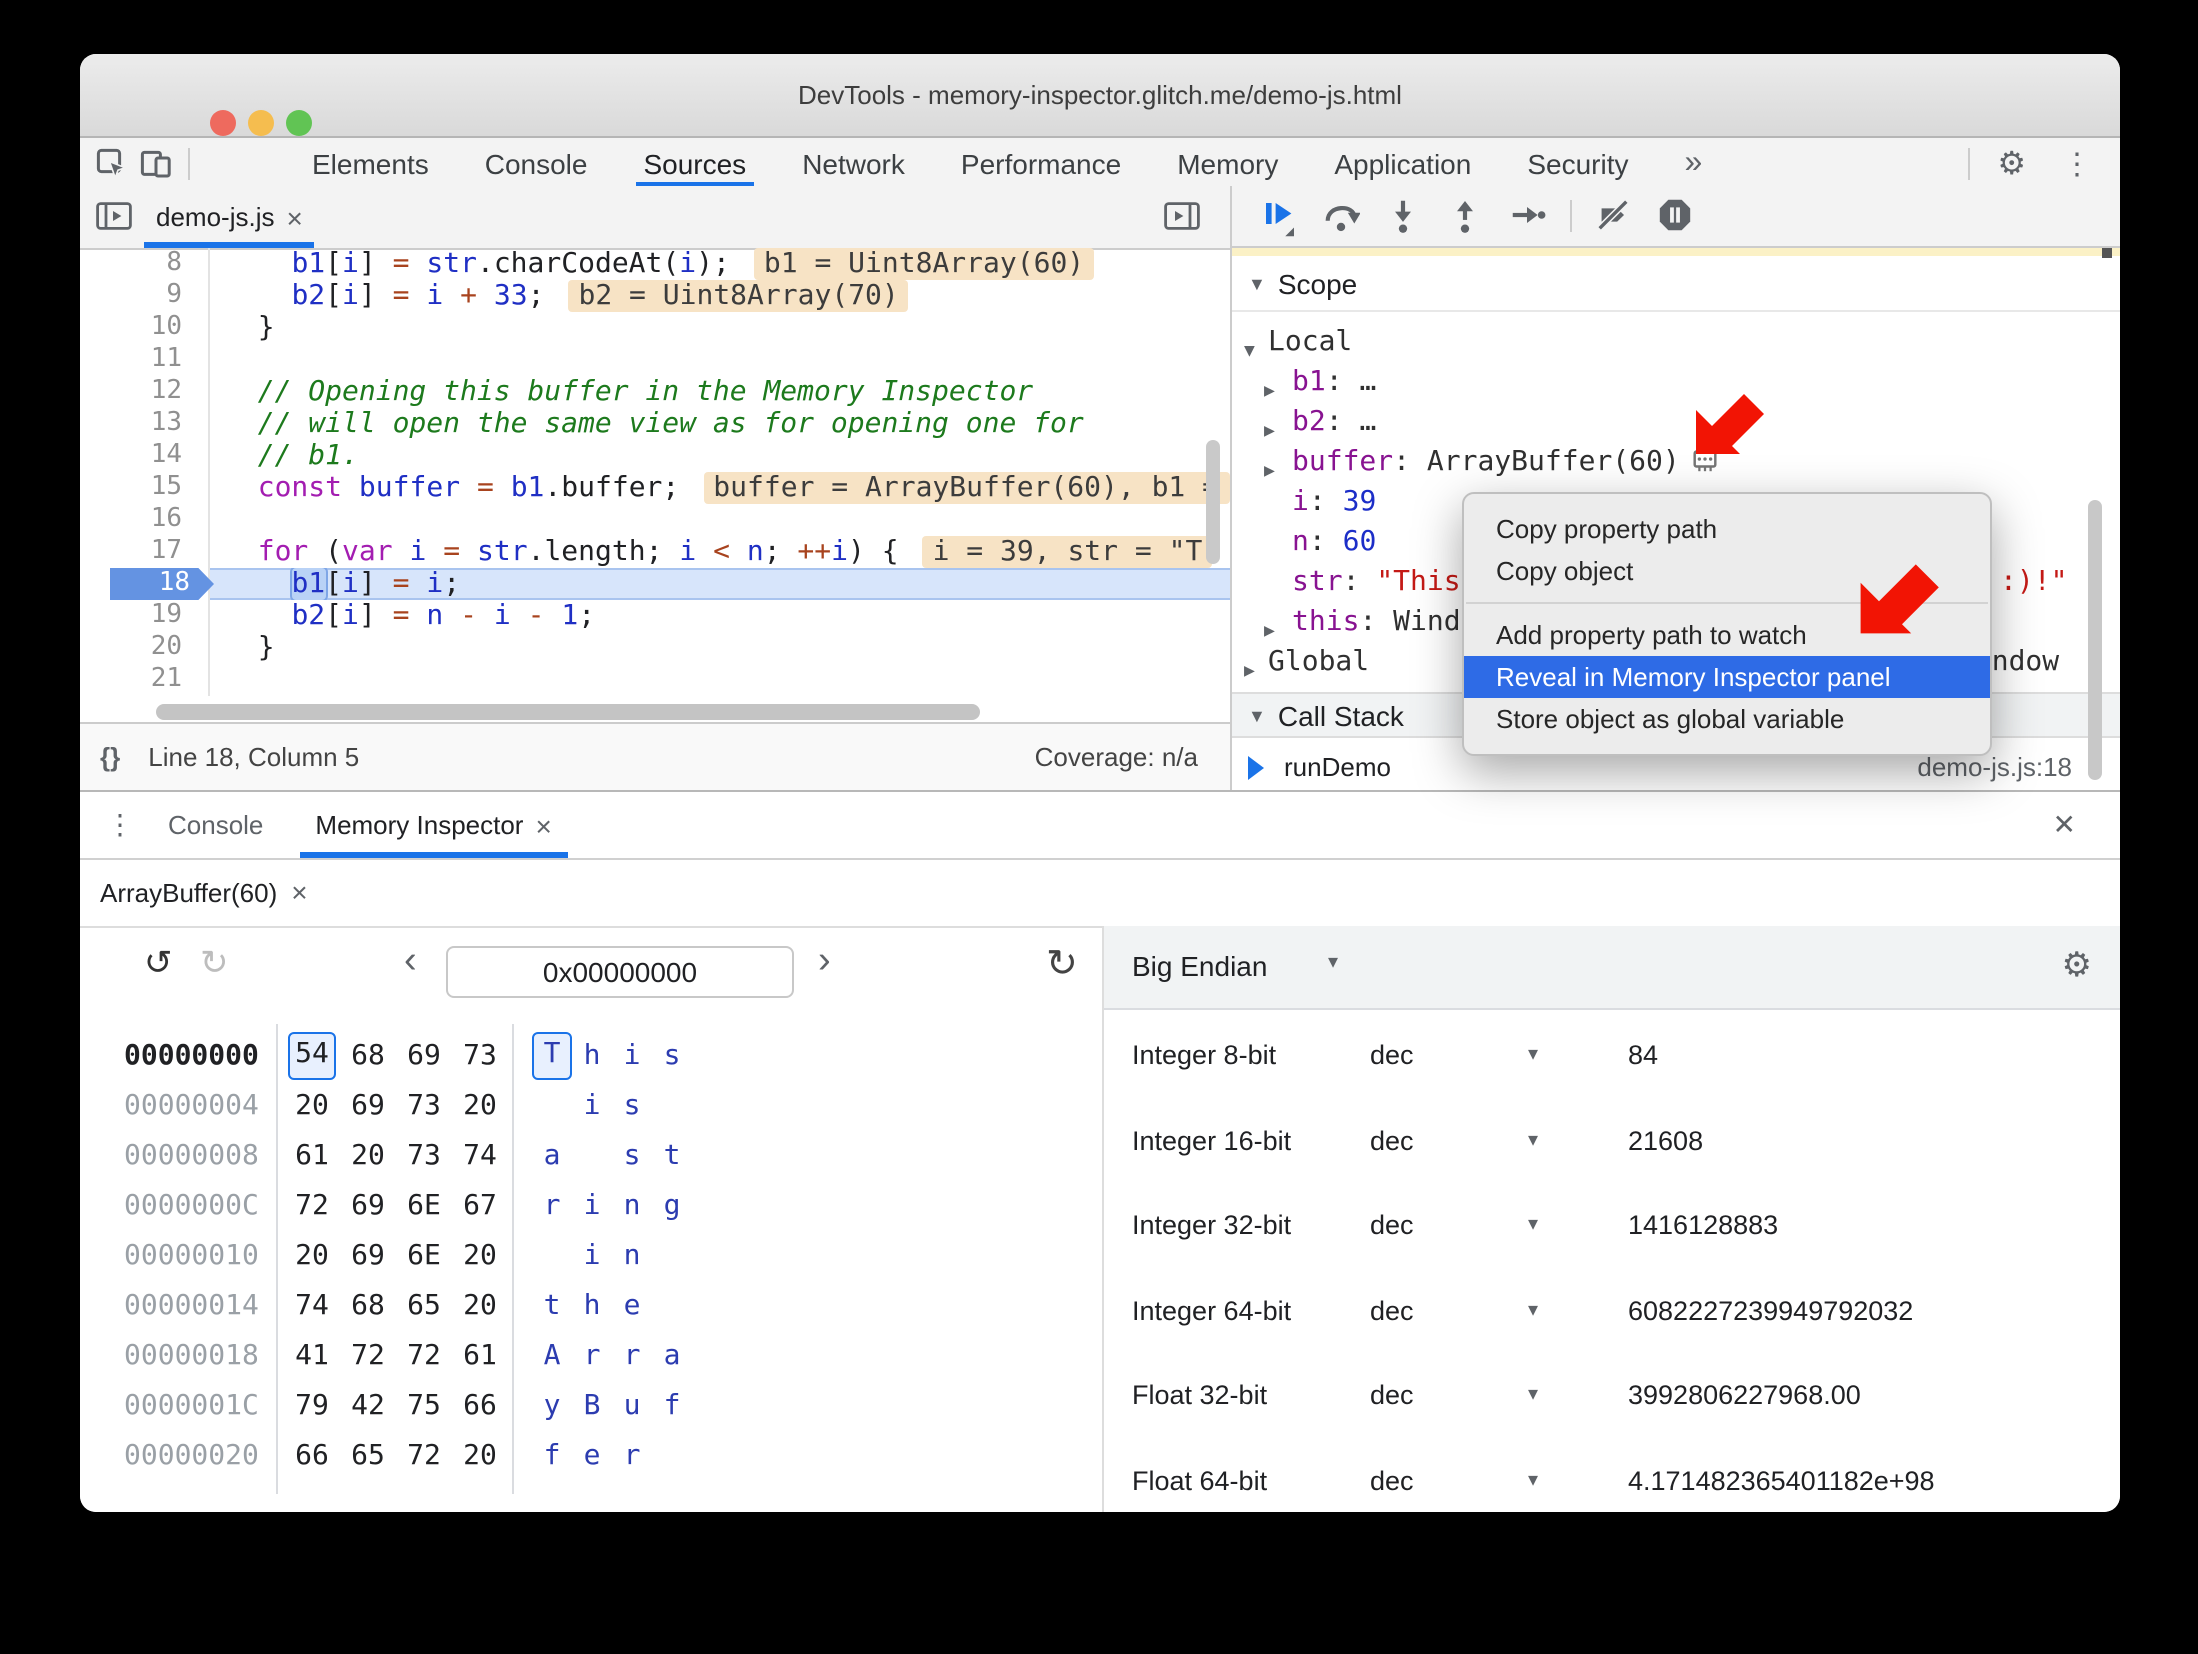 This screenshot has width=2198, height=1654. Describe the element at coordinates (191, 1456) in the screenshot. I see `hex-address: 00000020` at that location.